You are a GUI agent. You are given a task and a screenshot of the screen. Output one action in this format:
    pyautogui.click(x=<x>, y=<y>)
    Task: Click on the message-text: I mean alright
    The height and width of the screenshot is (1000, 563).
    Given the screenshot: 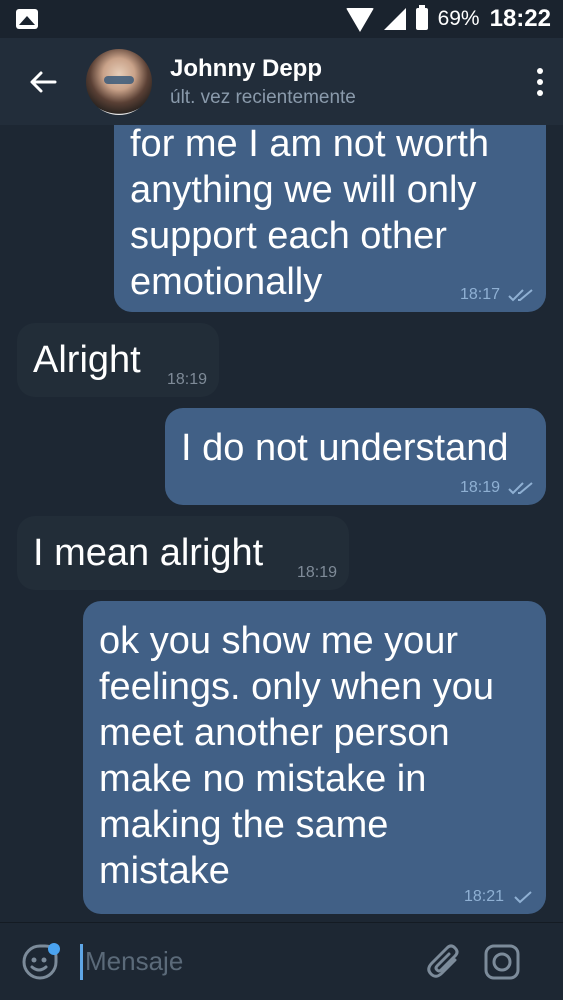 What is the action you would take?
    pyautogui.click(x=148, y=553)
    